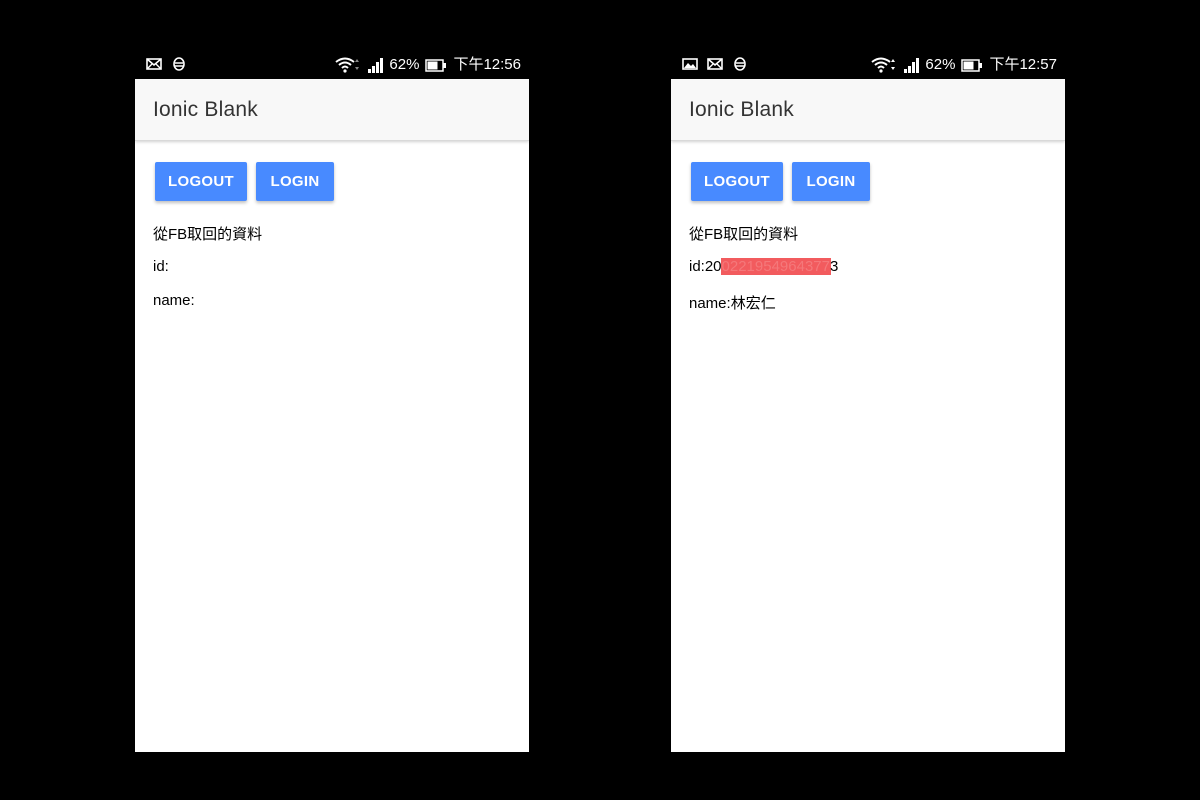  What do you see at coordinates (1023, 64) in the screenshot?
I see `clock: 下午12:57` at bounding box center [1023, 64].